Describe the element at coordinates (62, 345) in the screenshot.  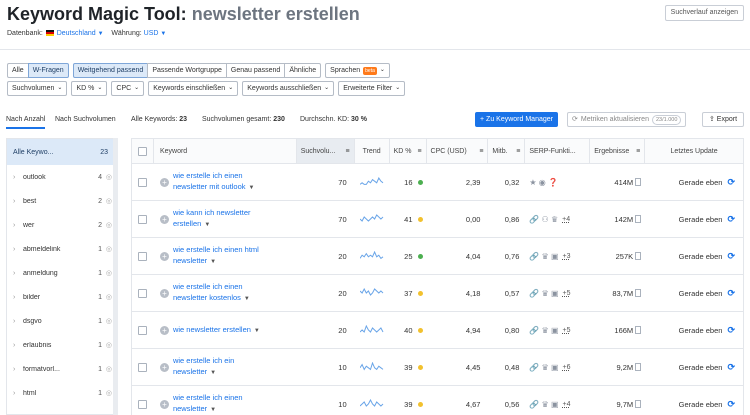
I see `sidebar-item: › erlaubnis 1 ◎` at that location.